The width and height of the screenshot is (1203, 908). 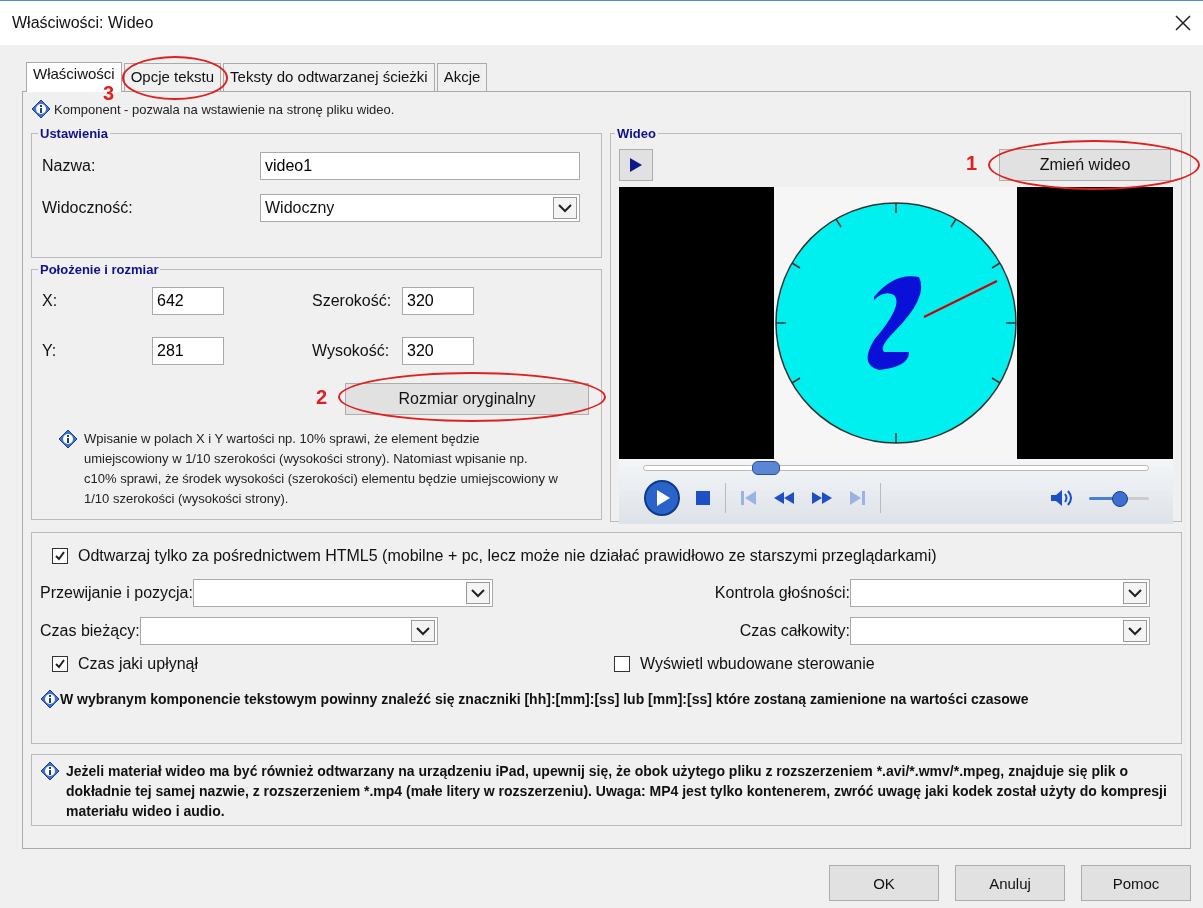 What do you see at coordinates (822, 498) in the screenshot?
I see `fast-forward-icon` at bounding box center [822, 498].